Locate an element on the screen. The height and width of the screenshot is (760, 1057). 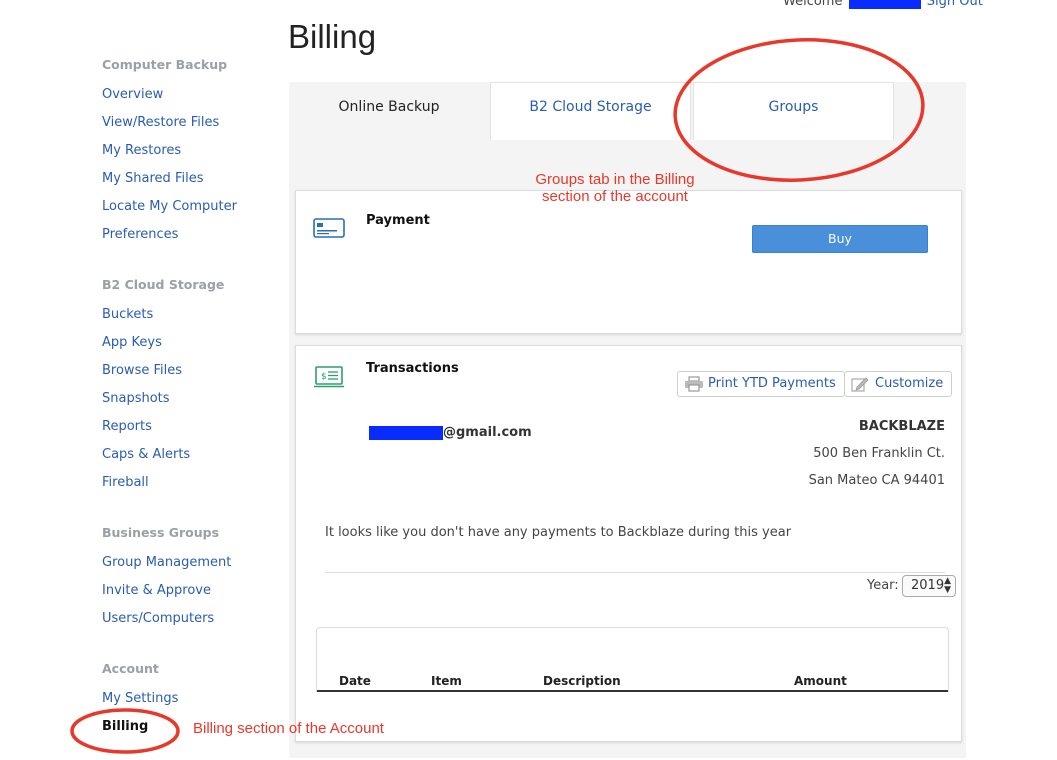
sidebar-item-fireball: Fireball is located at coordinates (125, 482).